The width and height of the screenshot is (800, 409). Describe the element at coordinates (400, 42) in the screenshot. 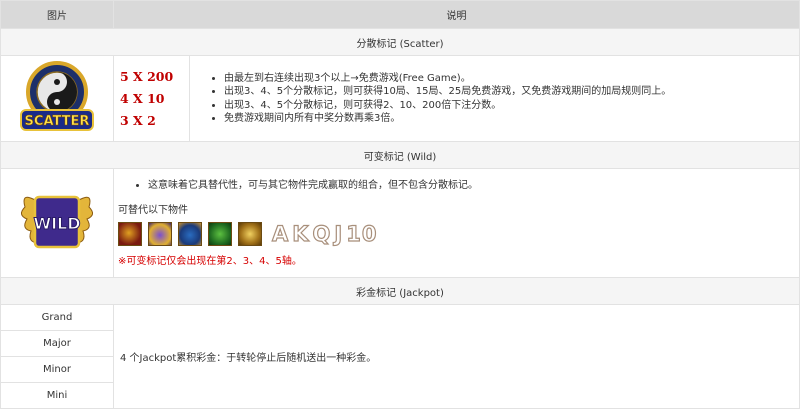

I see `section-title-scatter: 分散标记 (Scatter)` at that location.